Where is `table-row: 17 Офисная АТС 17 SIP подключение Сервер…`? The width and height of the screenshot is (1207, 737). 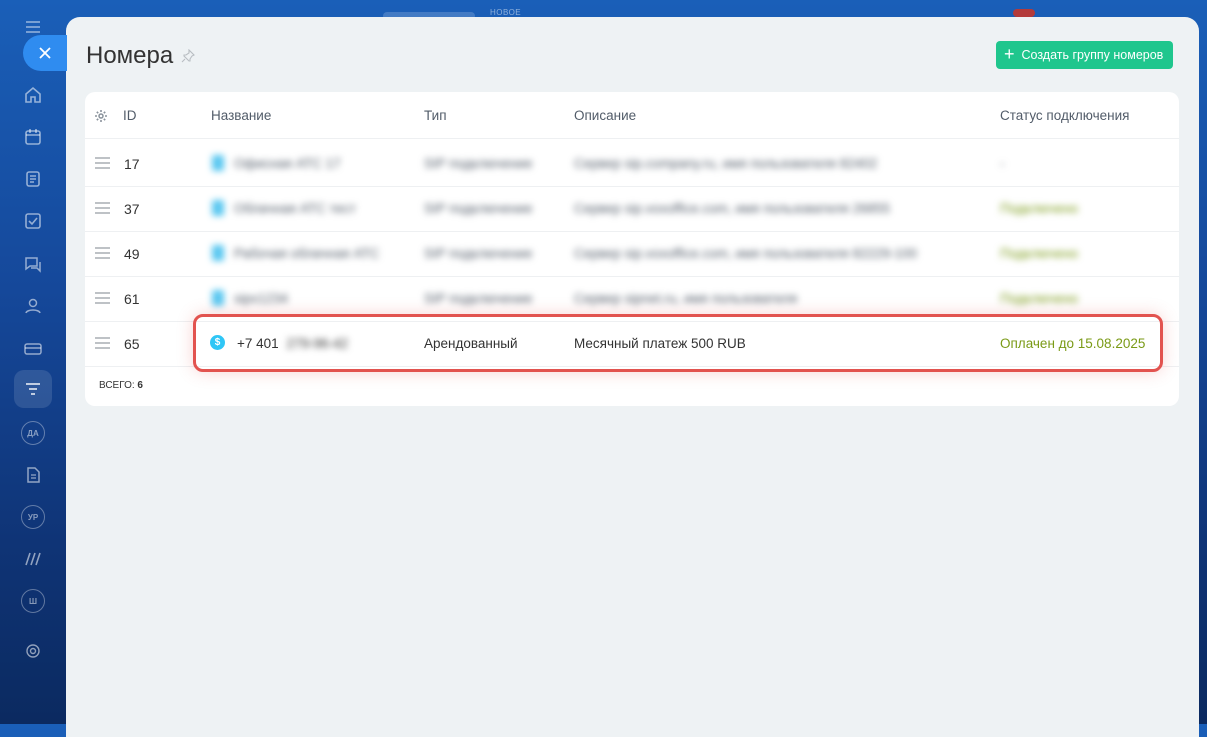
table-row: 17 Офисная АТС 17 SIP подключение Сервер… is located at coordinates (632, 164).